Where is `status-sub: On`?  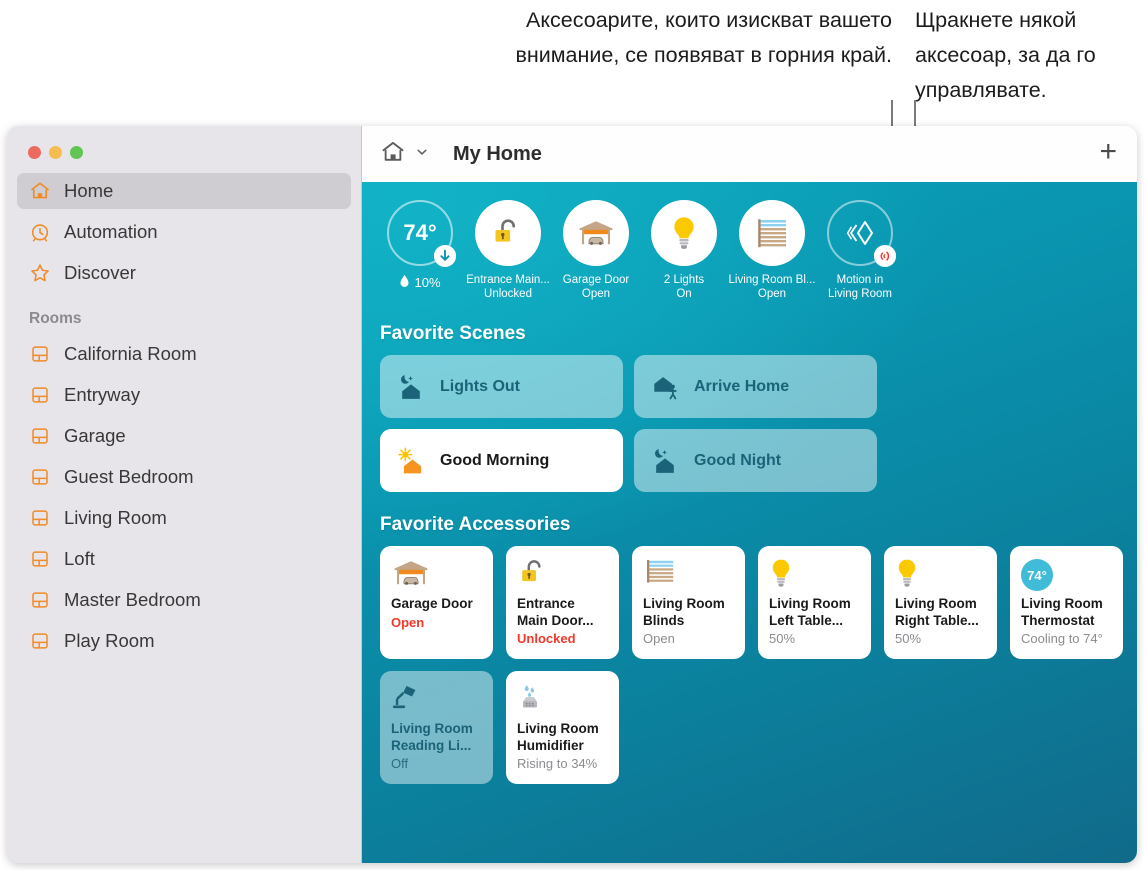 status-sub: On is located at coordinates (684, 294).